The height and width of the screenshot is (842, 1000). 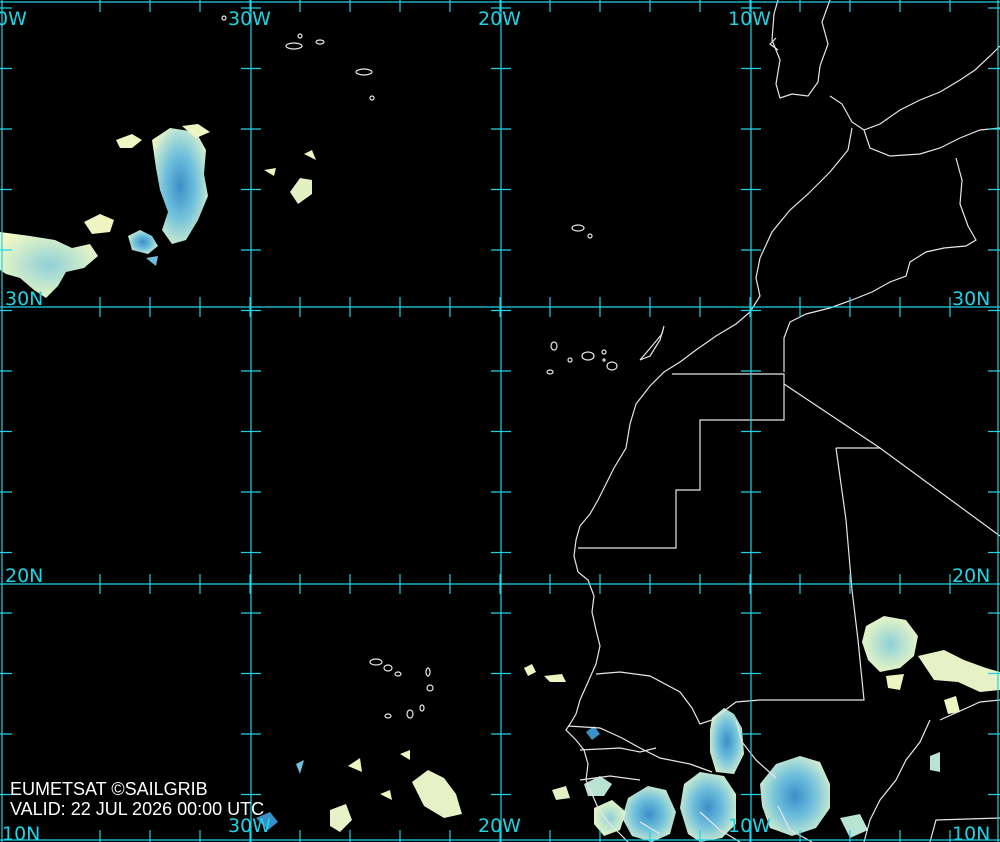 I want to click on credit-label: EUMETSAT ©SAILGRIB, so click(x=109, y=789).